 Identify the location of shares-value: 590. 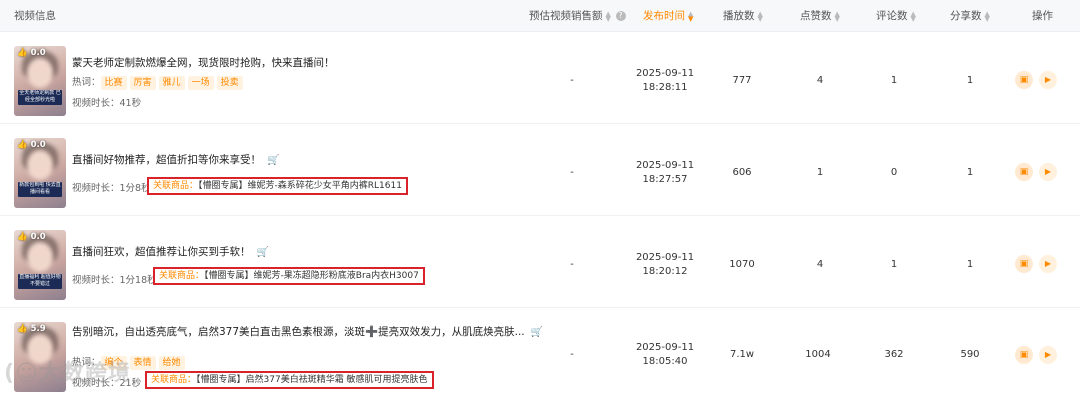
(970, 354).